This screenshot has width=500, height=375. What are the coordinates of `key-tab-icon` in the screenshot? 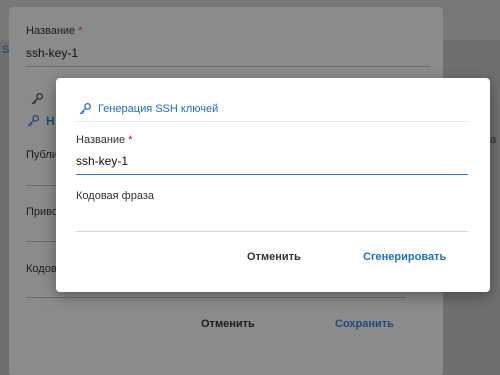 It's located at (33, 121).